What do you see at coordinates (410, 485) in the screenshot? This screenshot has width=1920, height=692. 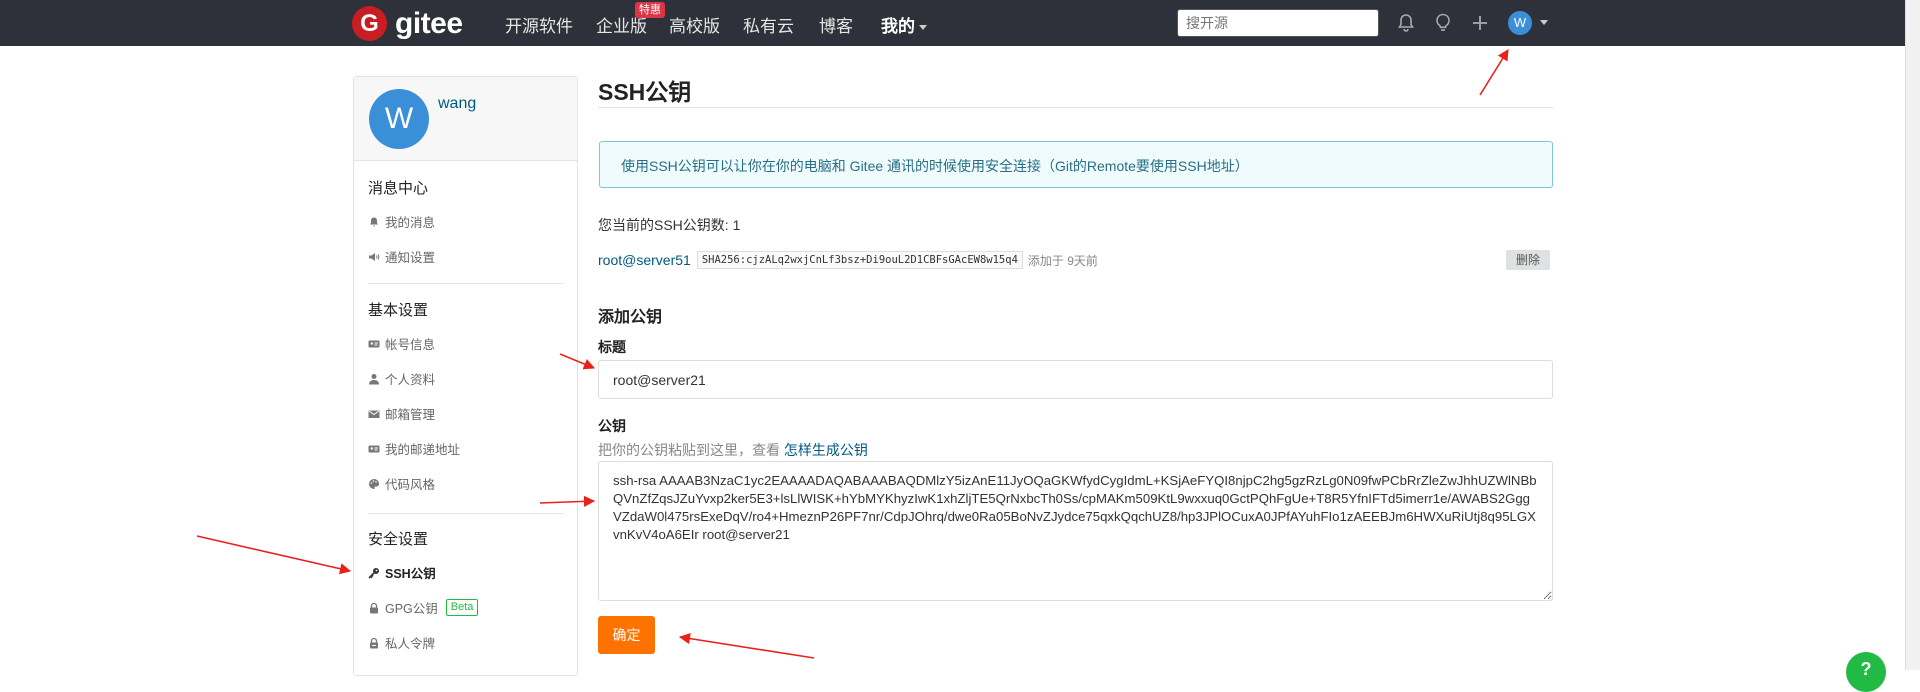 I see `sidebar-item-label: 代码风格` at bounding box center [410, 485].